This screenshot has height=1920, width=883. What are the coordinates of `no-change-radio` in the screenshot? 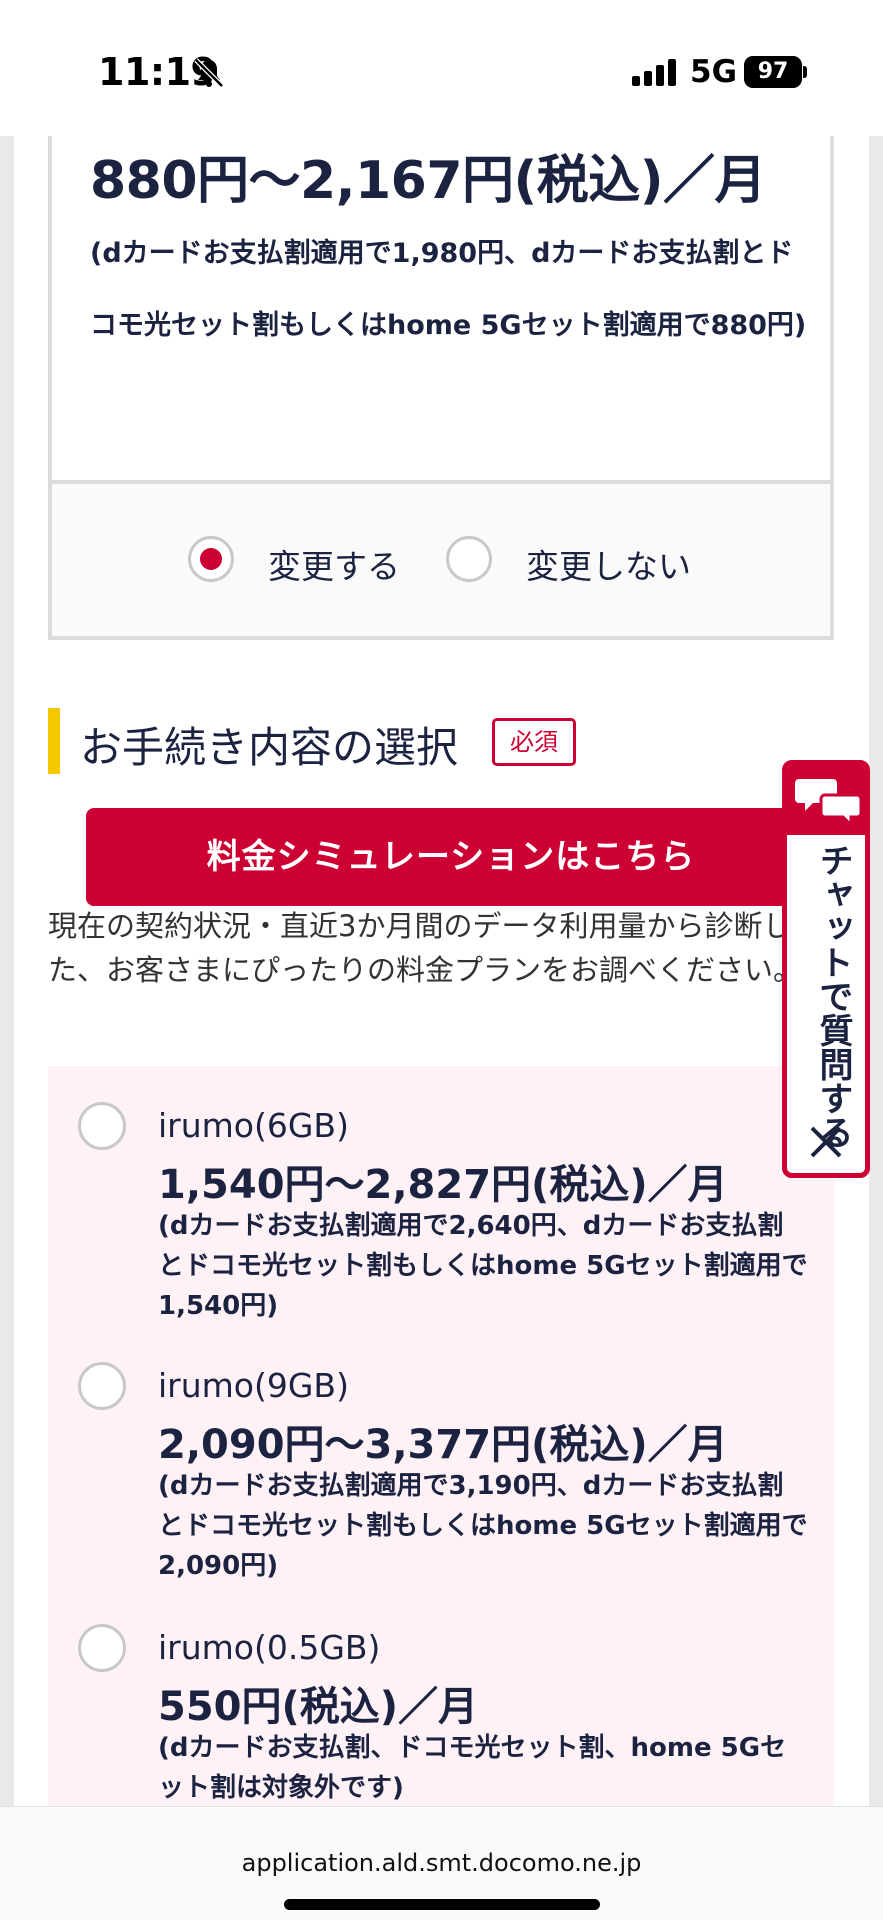 It's located at (469, 559).